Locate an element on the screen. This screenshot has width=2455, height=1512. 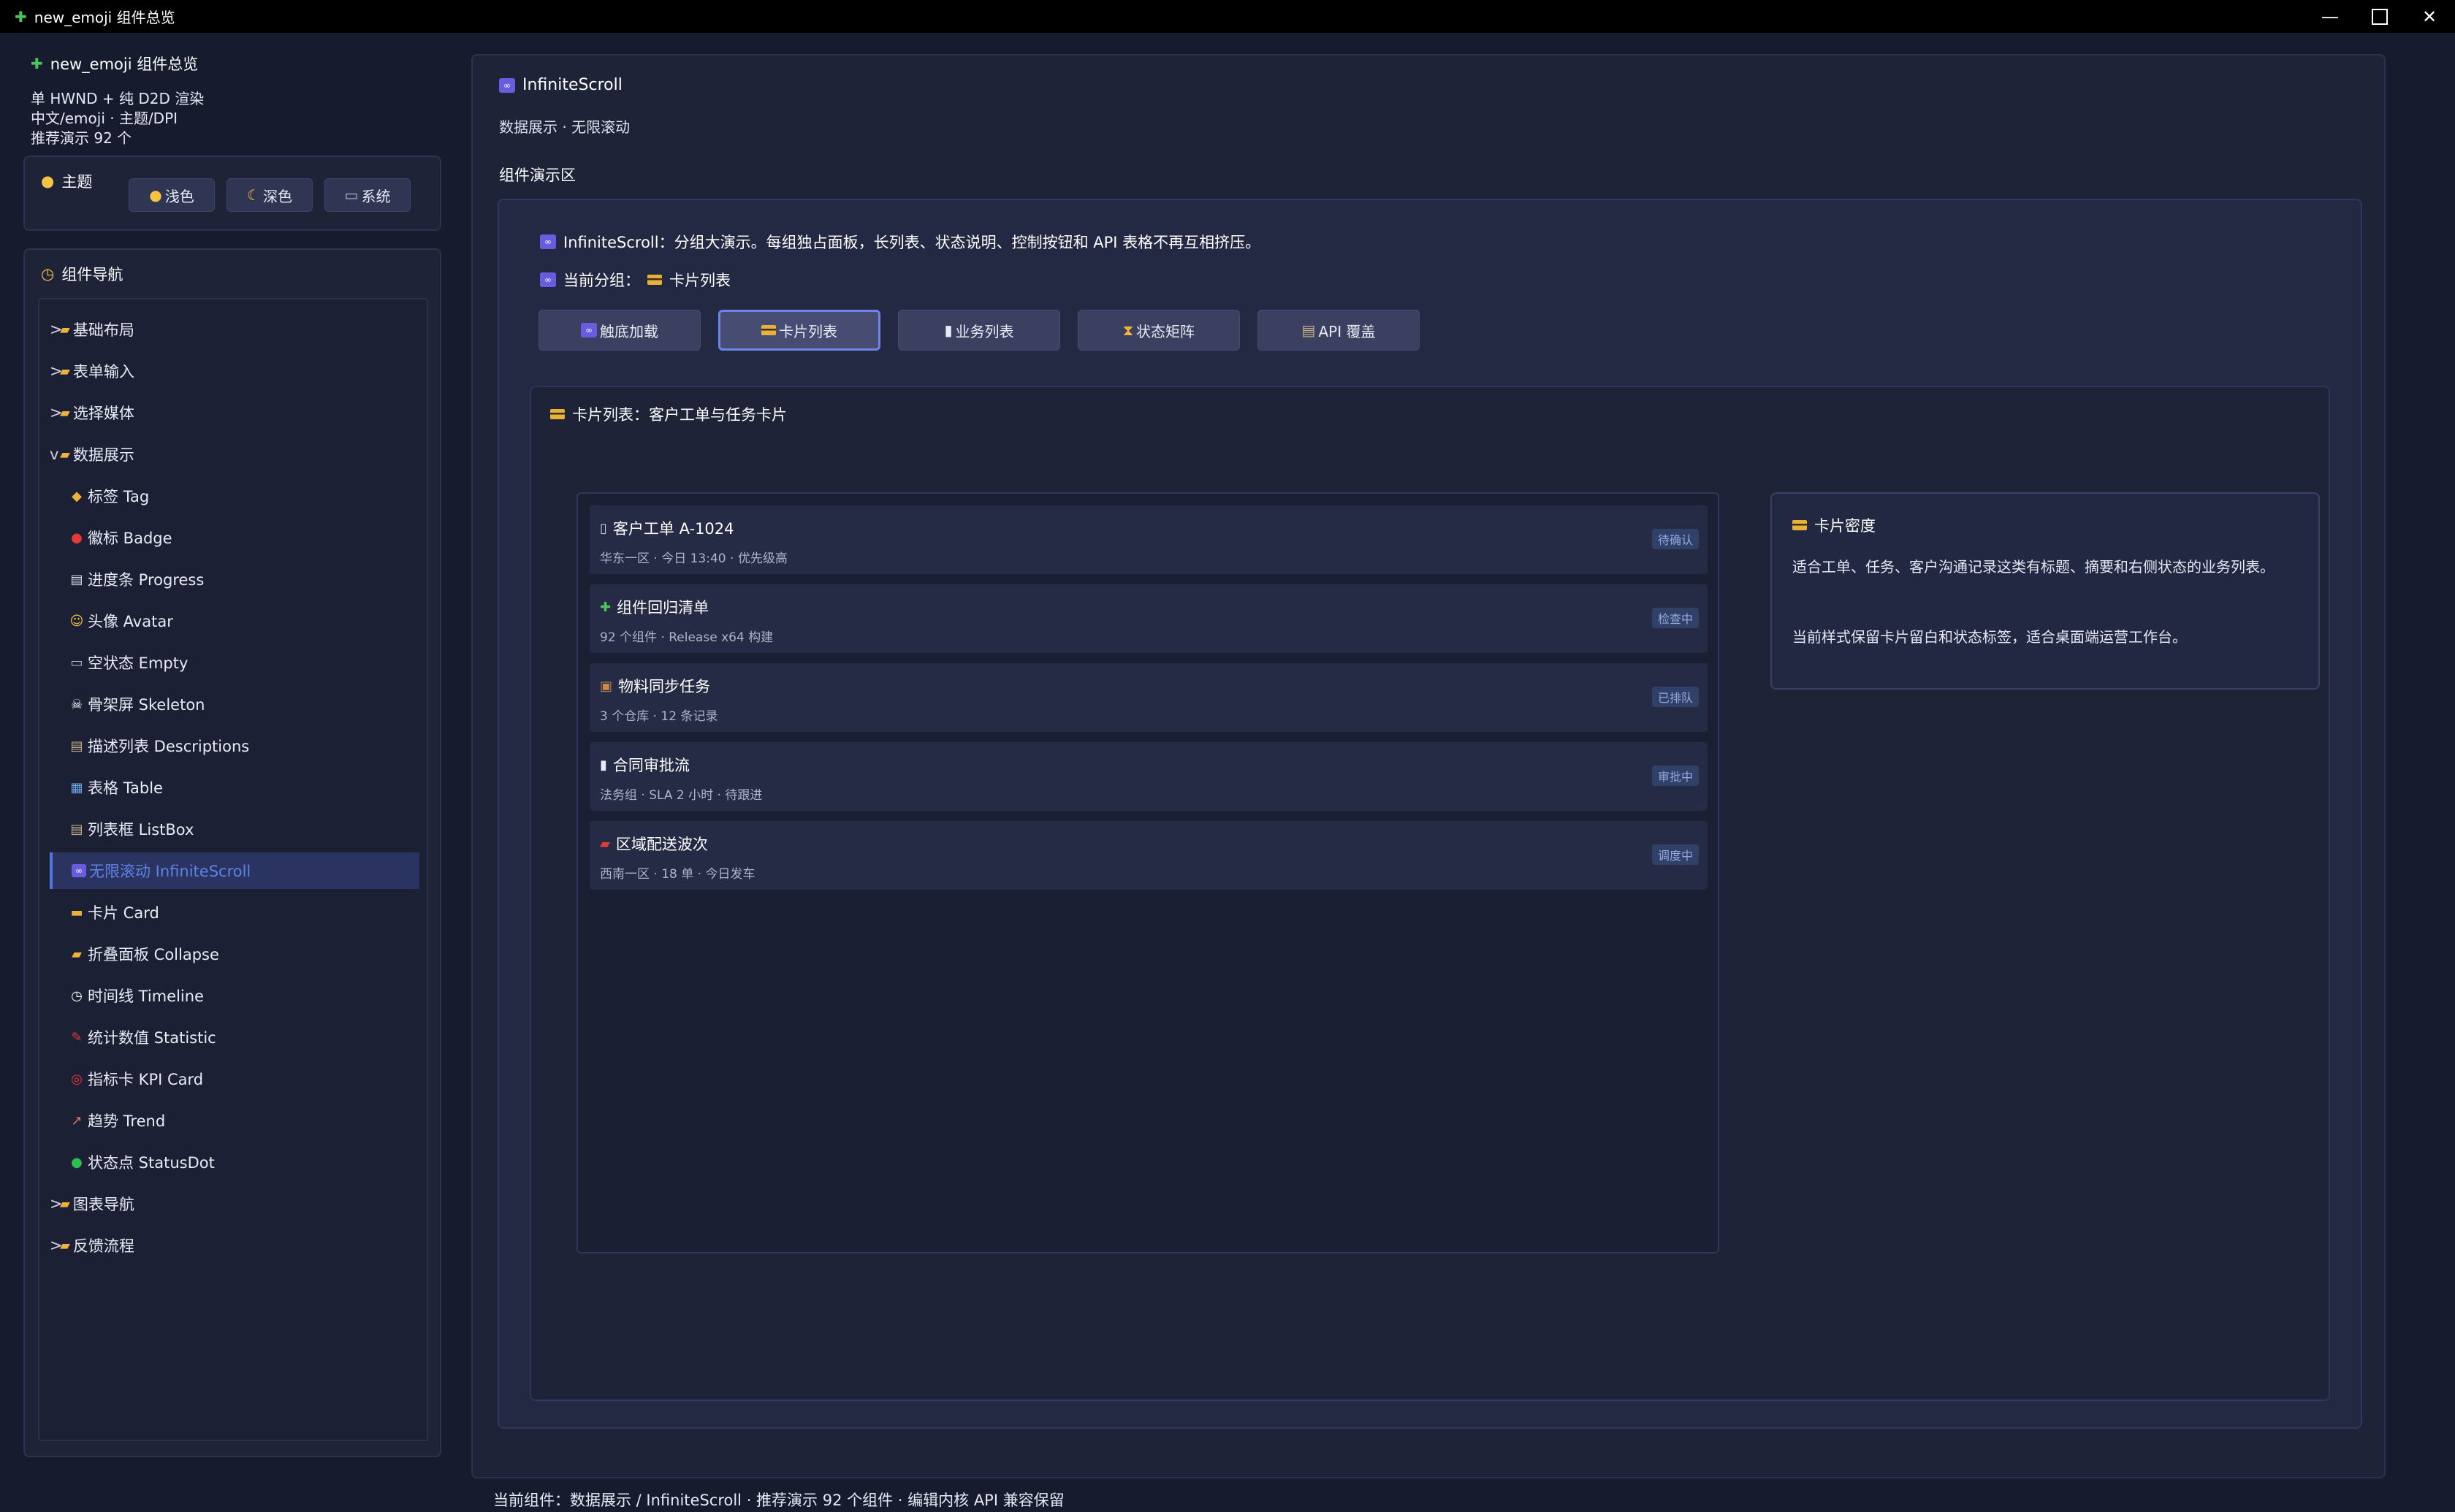
nav-item-label: 图表导航 is located at coordinates (103, 1204).